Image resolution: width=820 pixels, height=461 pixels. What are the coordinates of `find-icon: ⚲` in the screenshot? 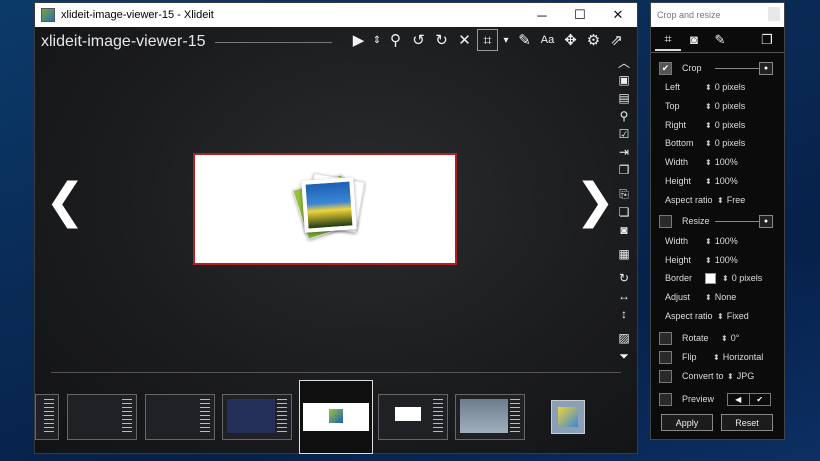 It's located at (624, 116).